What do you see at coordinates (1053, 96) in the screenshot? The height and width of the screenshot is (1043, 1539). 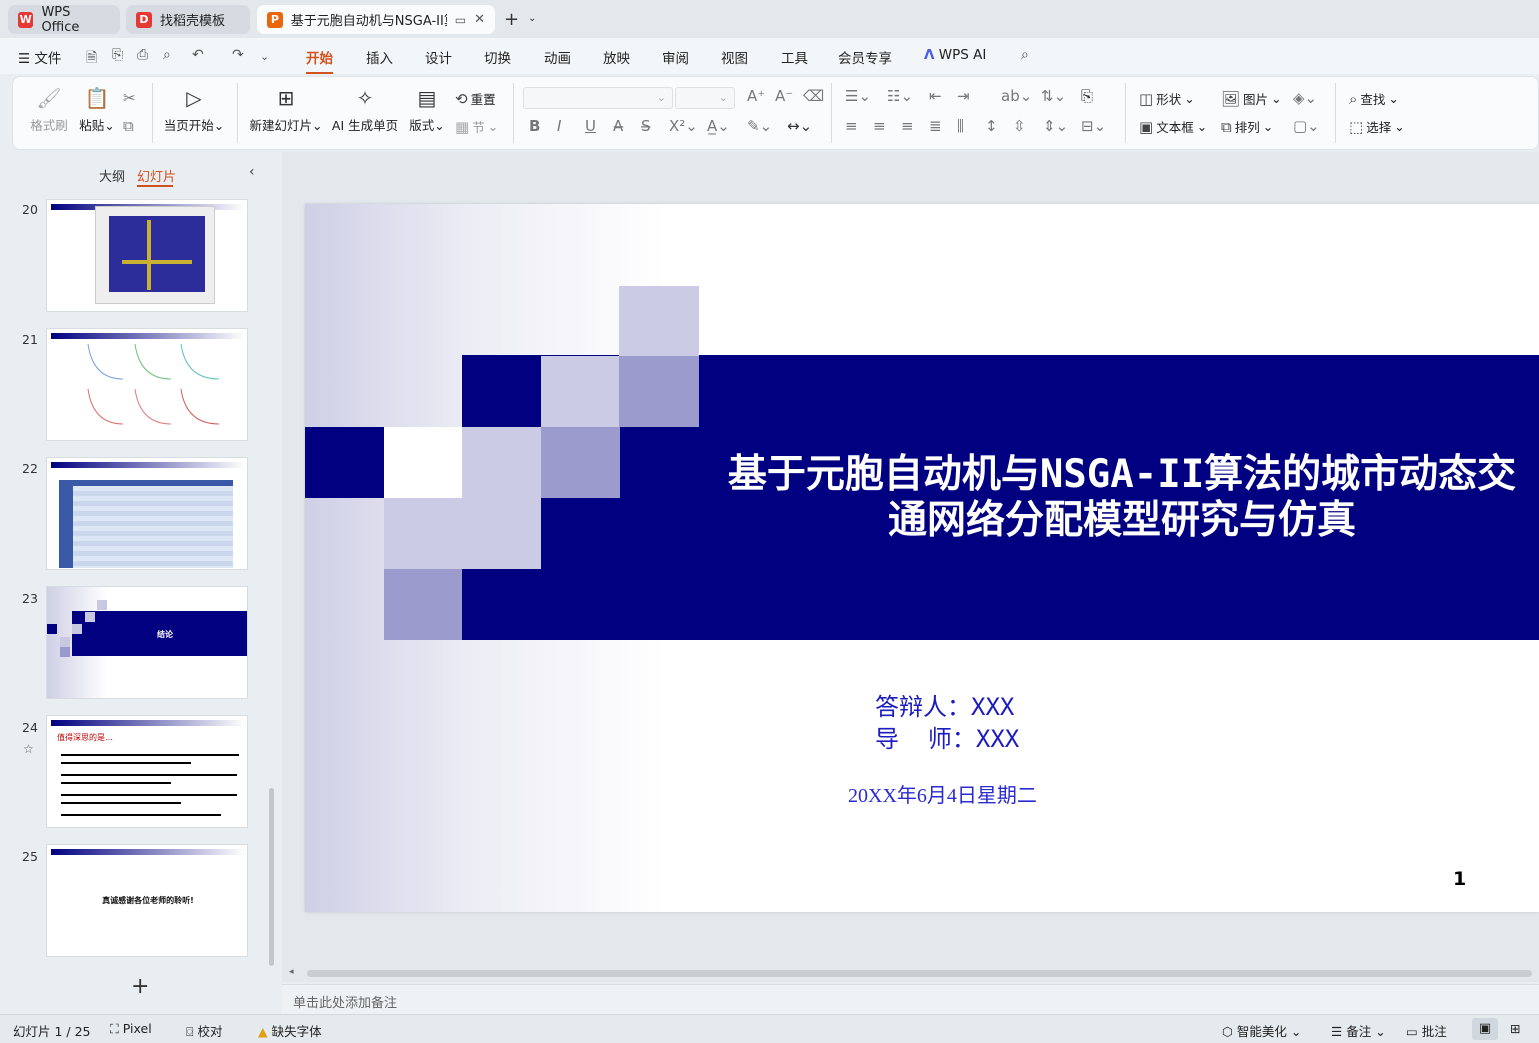 I see `sort-icon: ⇅⌄` at bounding box center [1053, 96].